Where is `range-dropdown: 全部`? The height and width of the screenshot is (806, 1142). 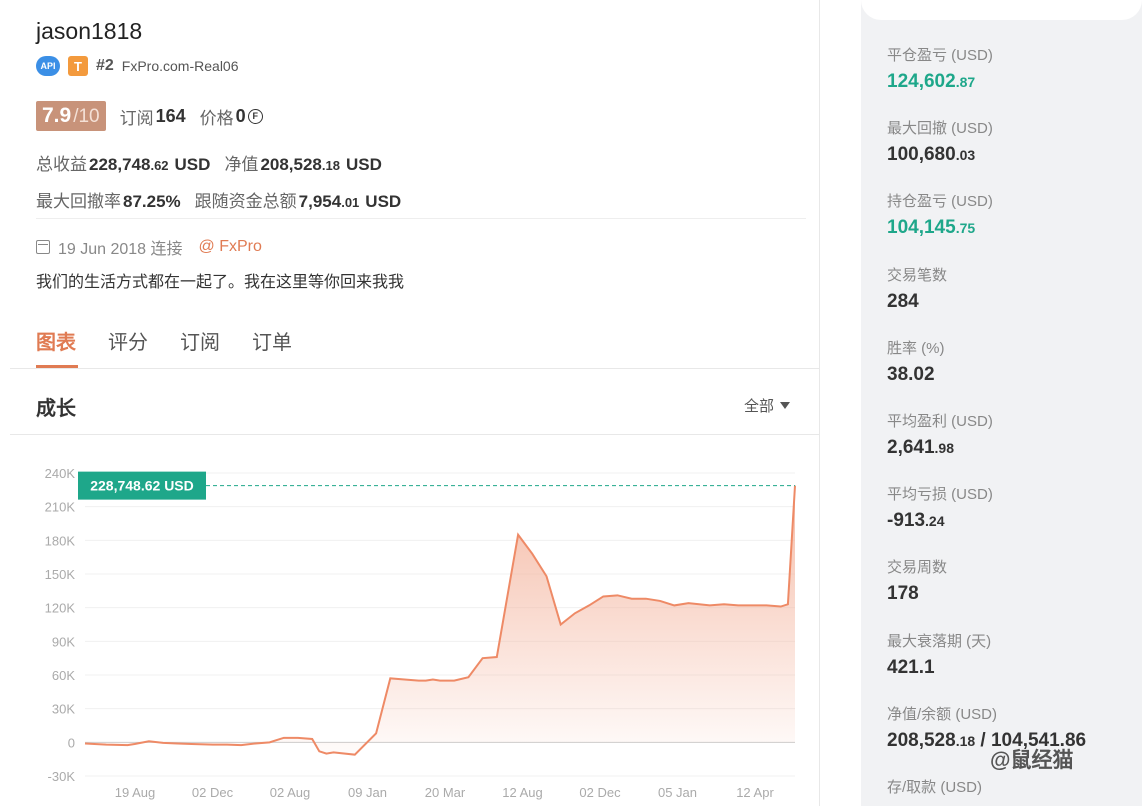
range-dropdown: 全部 is located at coordinates (767, 405).